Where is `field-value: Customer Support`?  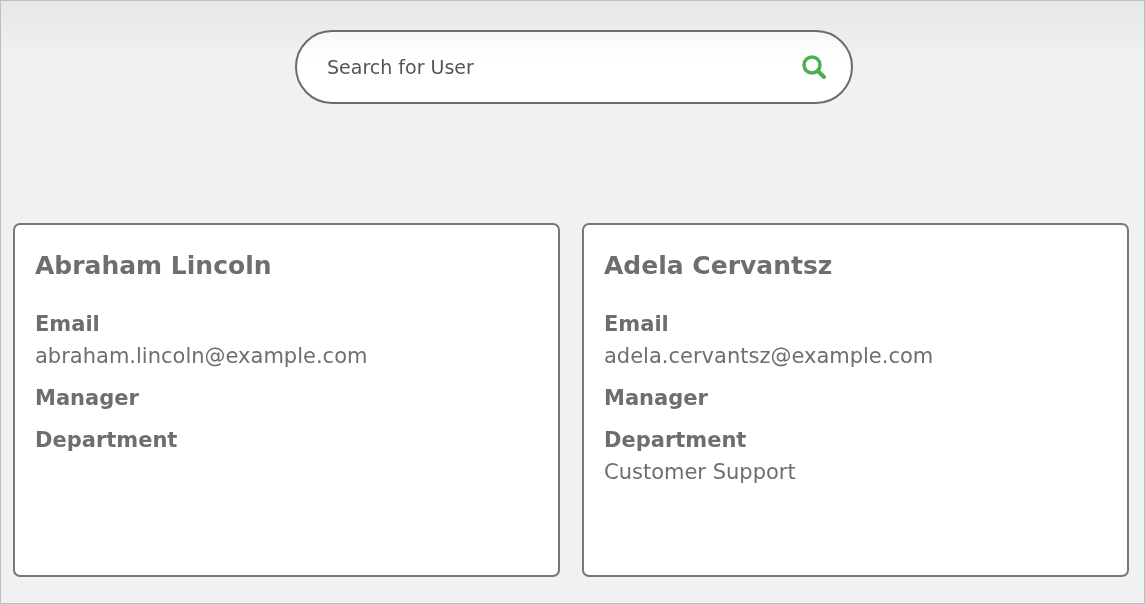
field-value: Customer Support is located at coordinates (700, 472).